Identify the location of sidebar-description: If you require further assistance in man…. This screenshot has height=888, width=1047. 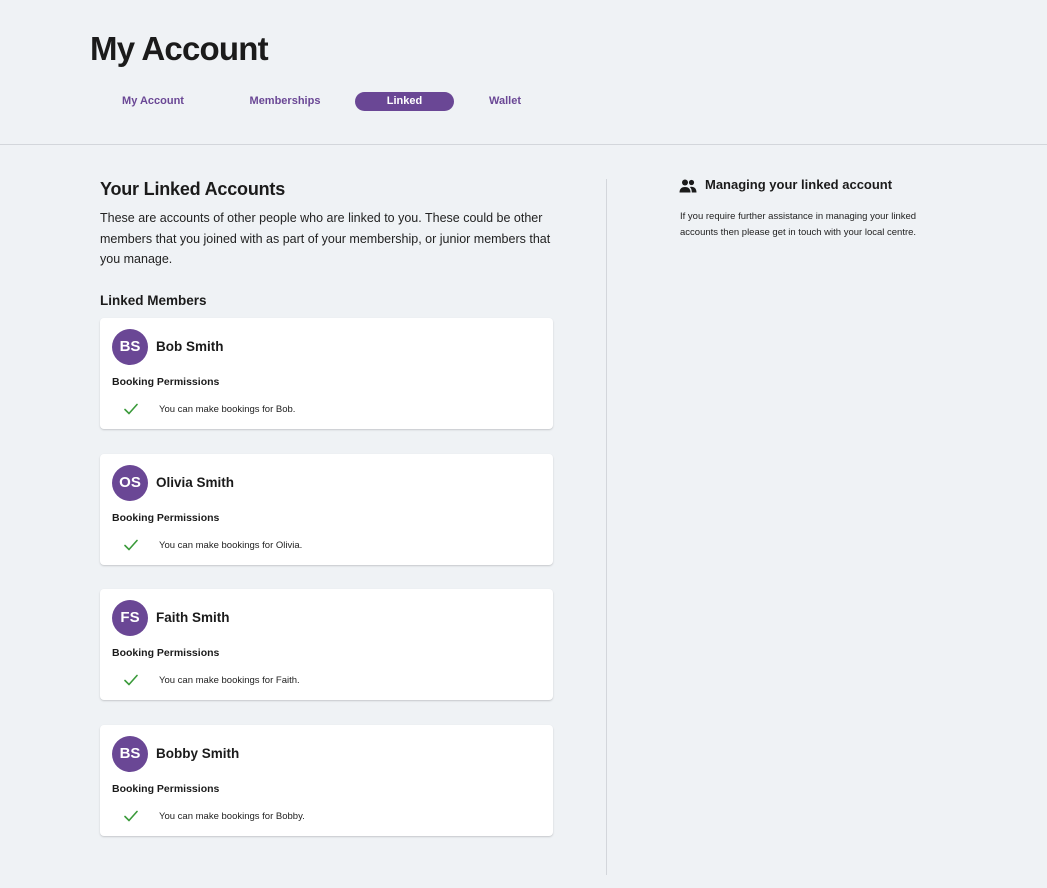
(798, 224).